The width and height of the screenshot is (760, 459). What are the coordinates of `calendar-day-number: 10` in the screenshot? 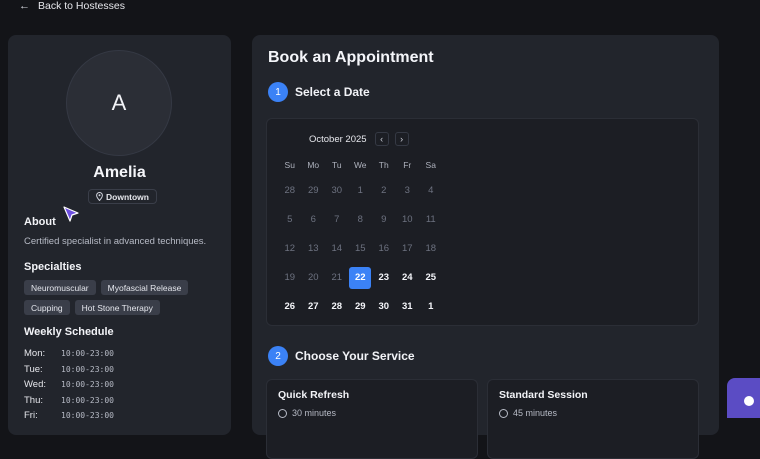 It's located at (407, 219).